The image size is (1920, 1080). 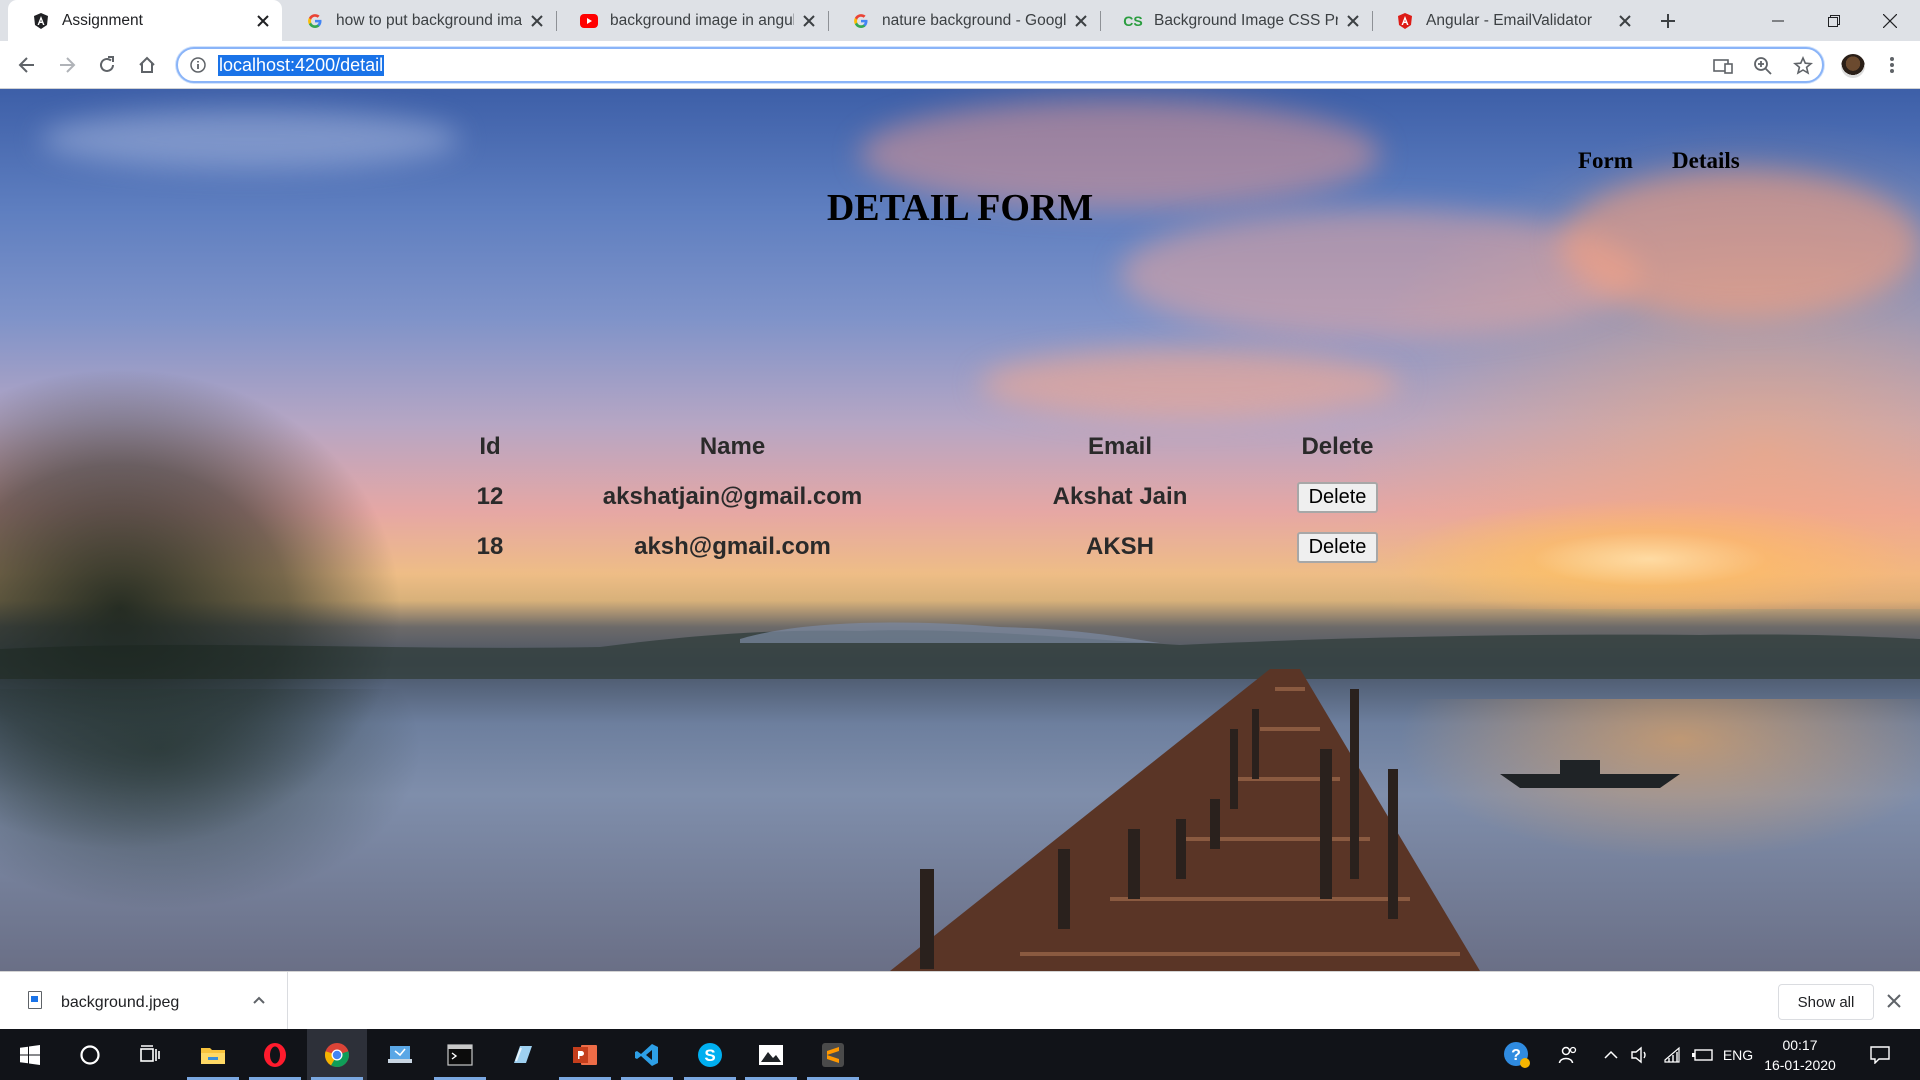 What do you see at coordinates (1703, 1054) in the screenshot?
I see `battery-icon` at bounding box center [1703, 1054].